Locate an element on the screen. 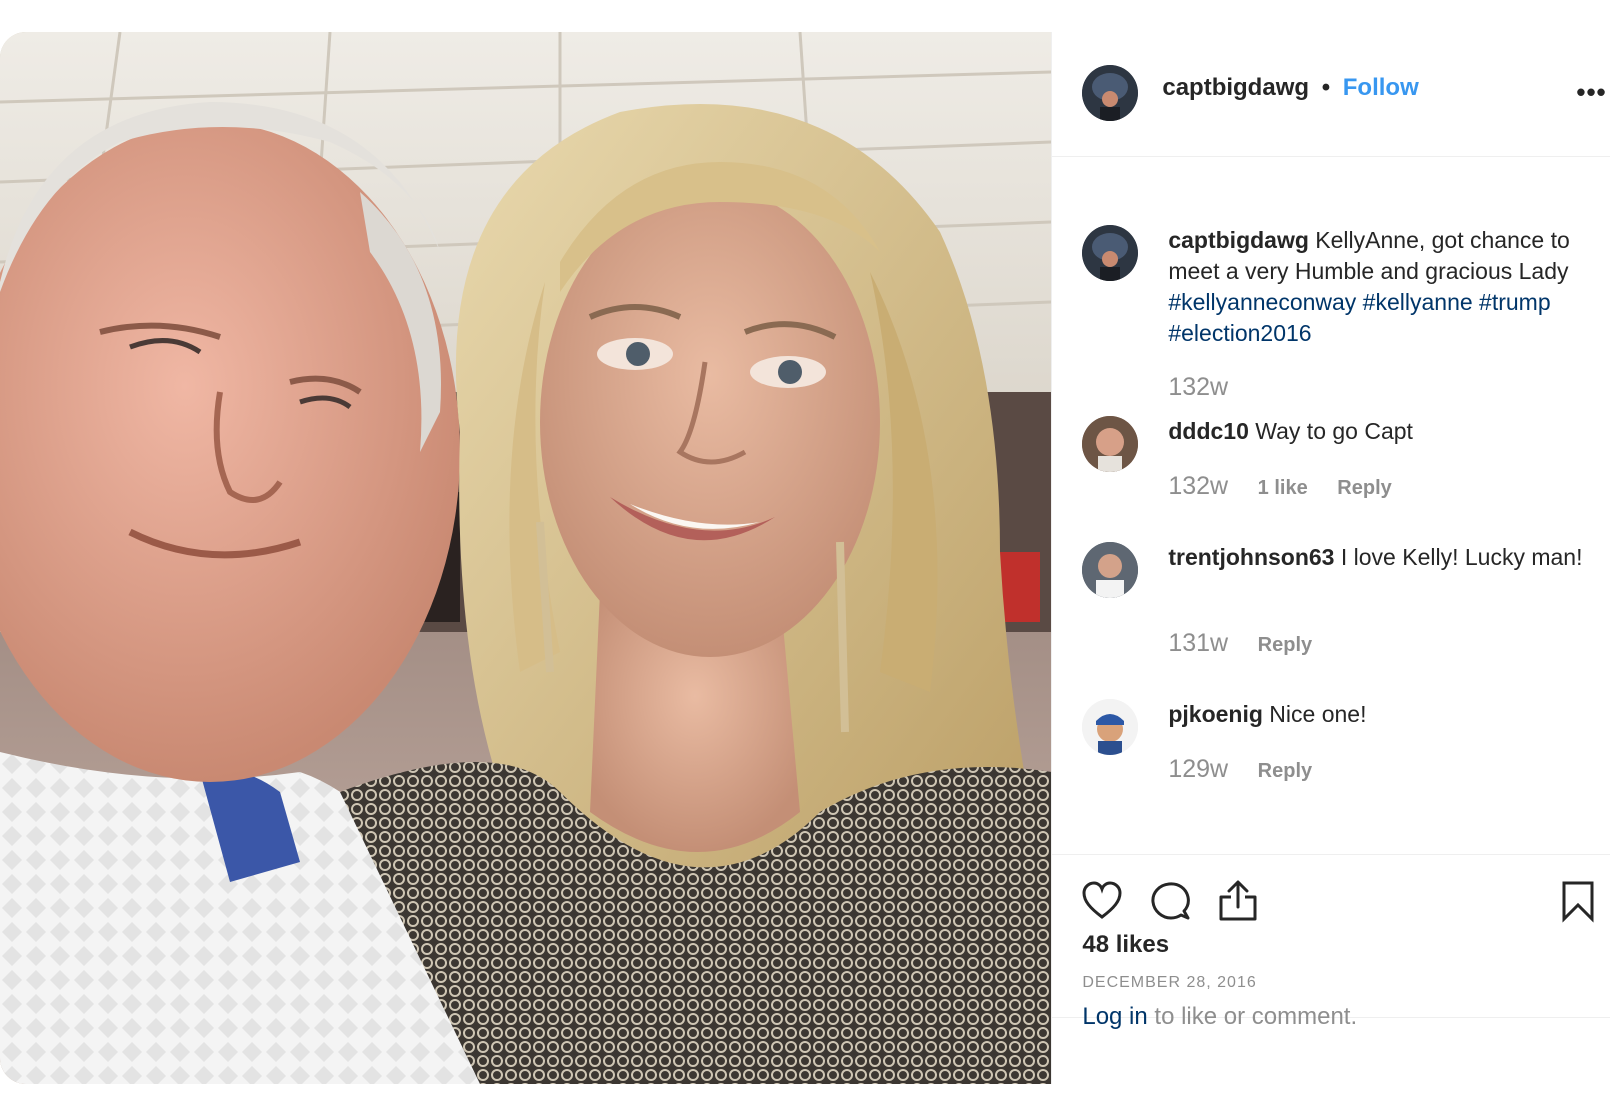  post-header: captbigdawg • Follow ••• is located at coordinates (1331, 94).